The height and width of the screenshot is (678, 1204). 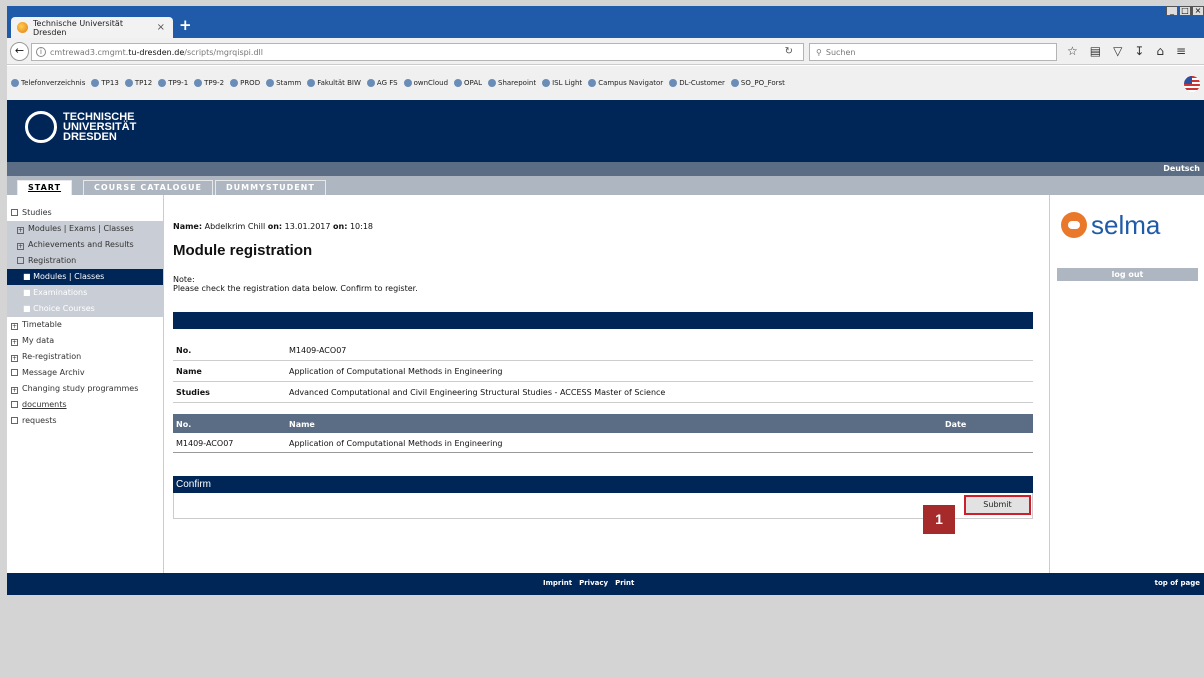 I want to click on tu-dresden-logo: TECHNISCHE UNIVERSITÄT DRESDEN, so click(x=80, y=127).